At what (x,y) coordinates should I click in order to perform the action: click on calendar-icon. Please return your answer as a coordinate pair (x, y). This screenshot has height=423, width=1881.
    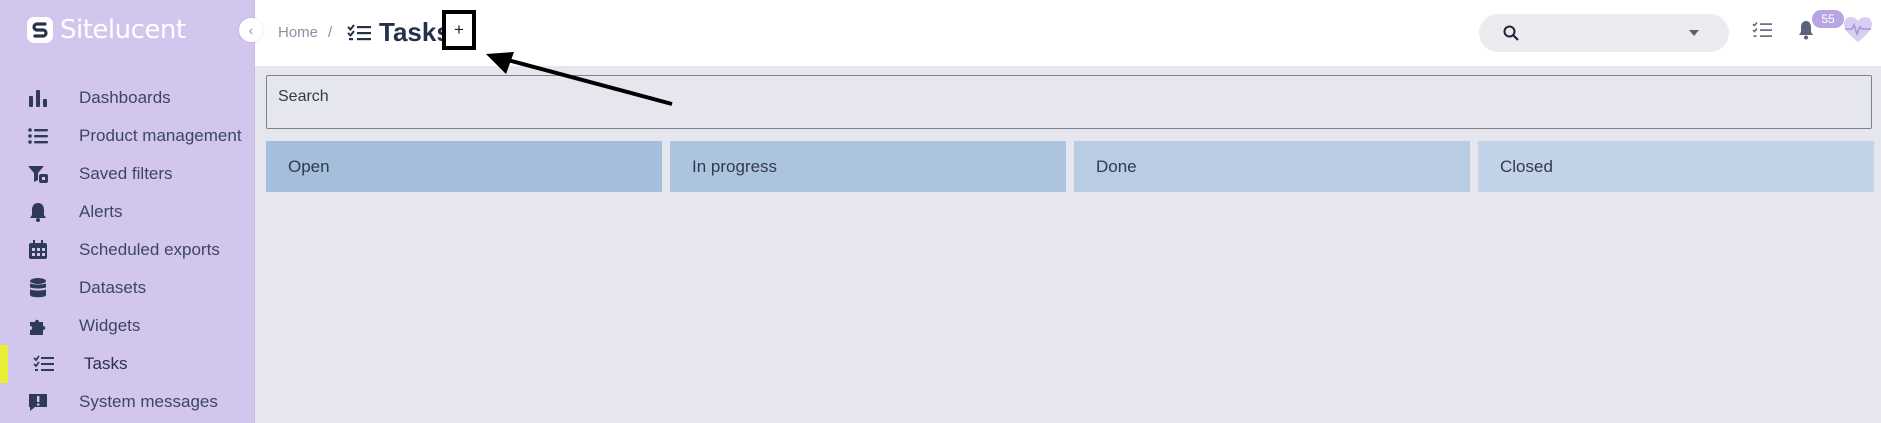
    Looking at the image, I should click on (38, 249).